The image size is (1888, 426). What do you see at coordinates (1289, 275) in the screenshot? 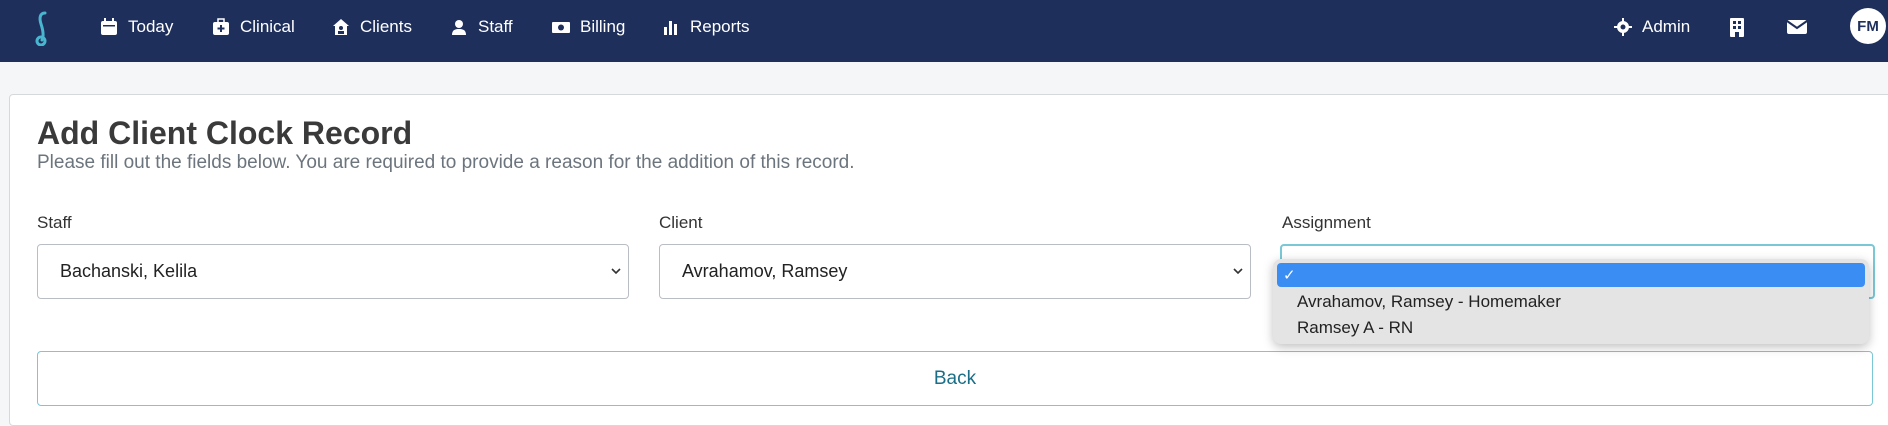
I see `checkmark-icon: ✓` at bounding box center [1289, 275].